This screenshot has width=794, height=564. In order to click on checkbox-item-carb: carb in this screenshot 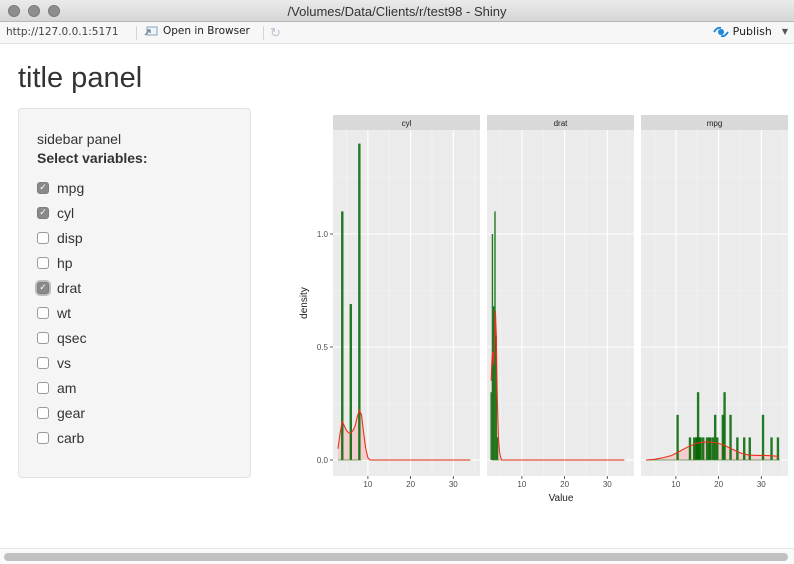, I will do `click(62, 437)`.